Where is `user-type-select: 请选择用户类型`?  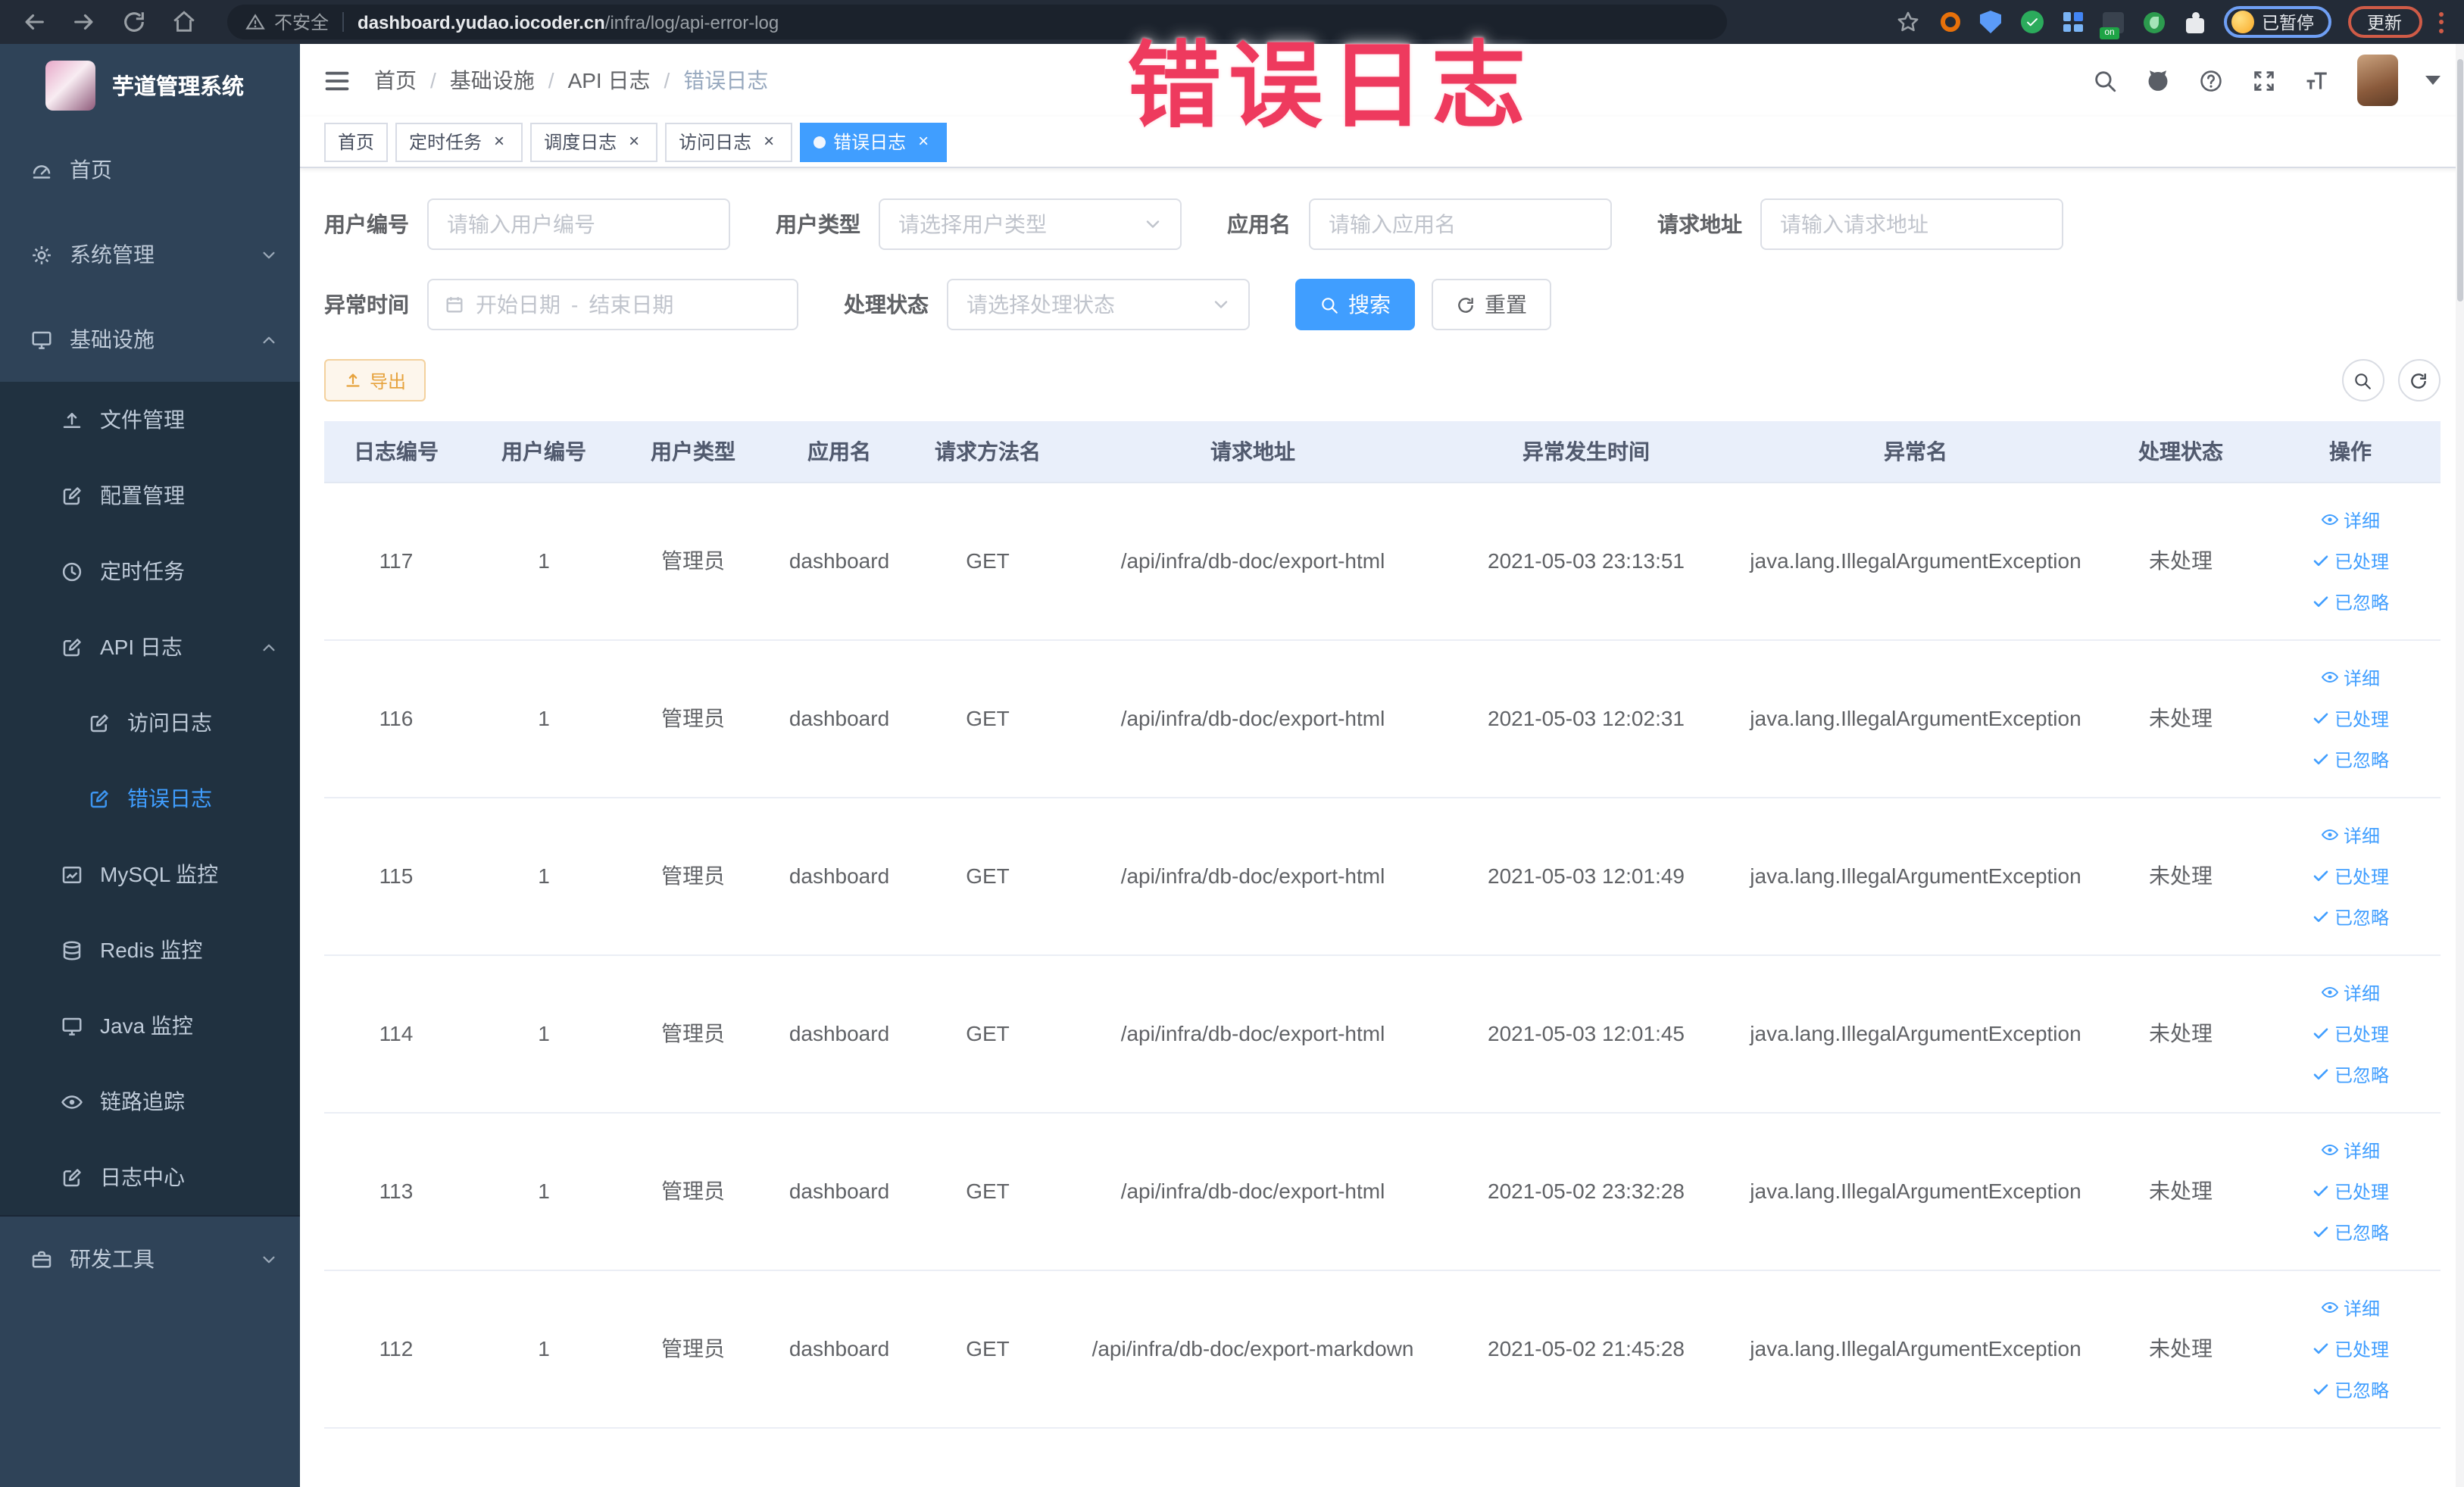 user-type-select: 请选择用户类型 is located at coordinates (1030, 224).